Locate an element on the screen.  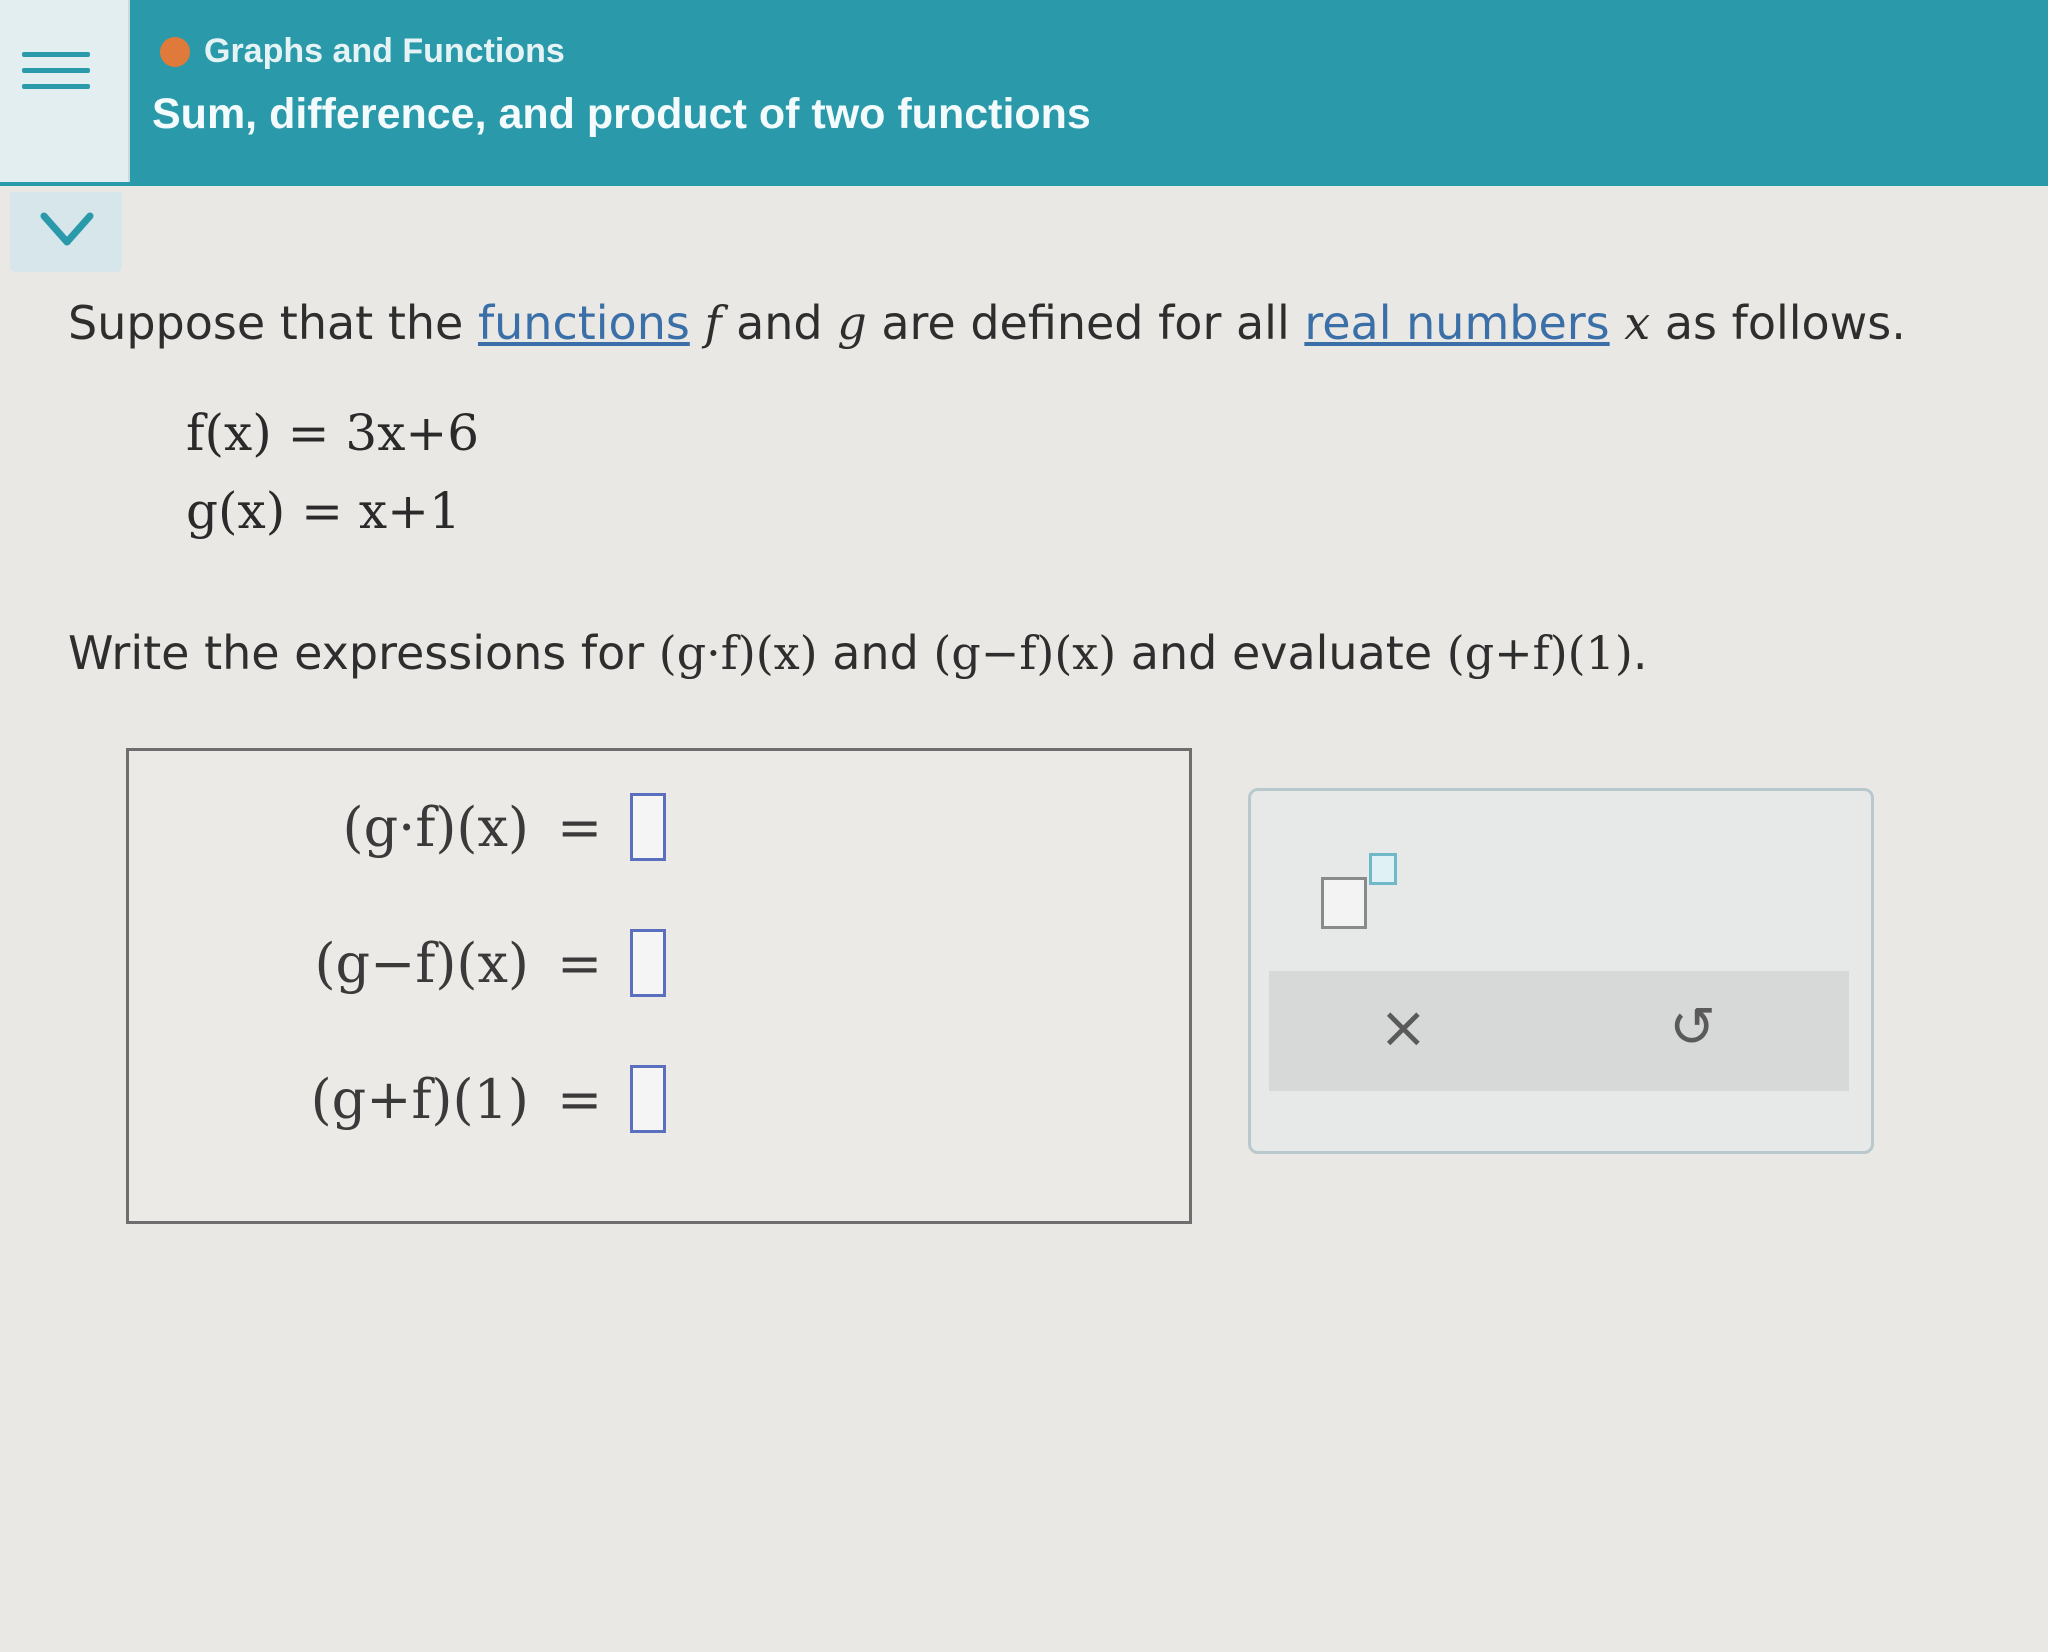
g-definition: g(x) = x+1 is located at coordinates (323, 511).